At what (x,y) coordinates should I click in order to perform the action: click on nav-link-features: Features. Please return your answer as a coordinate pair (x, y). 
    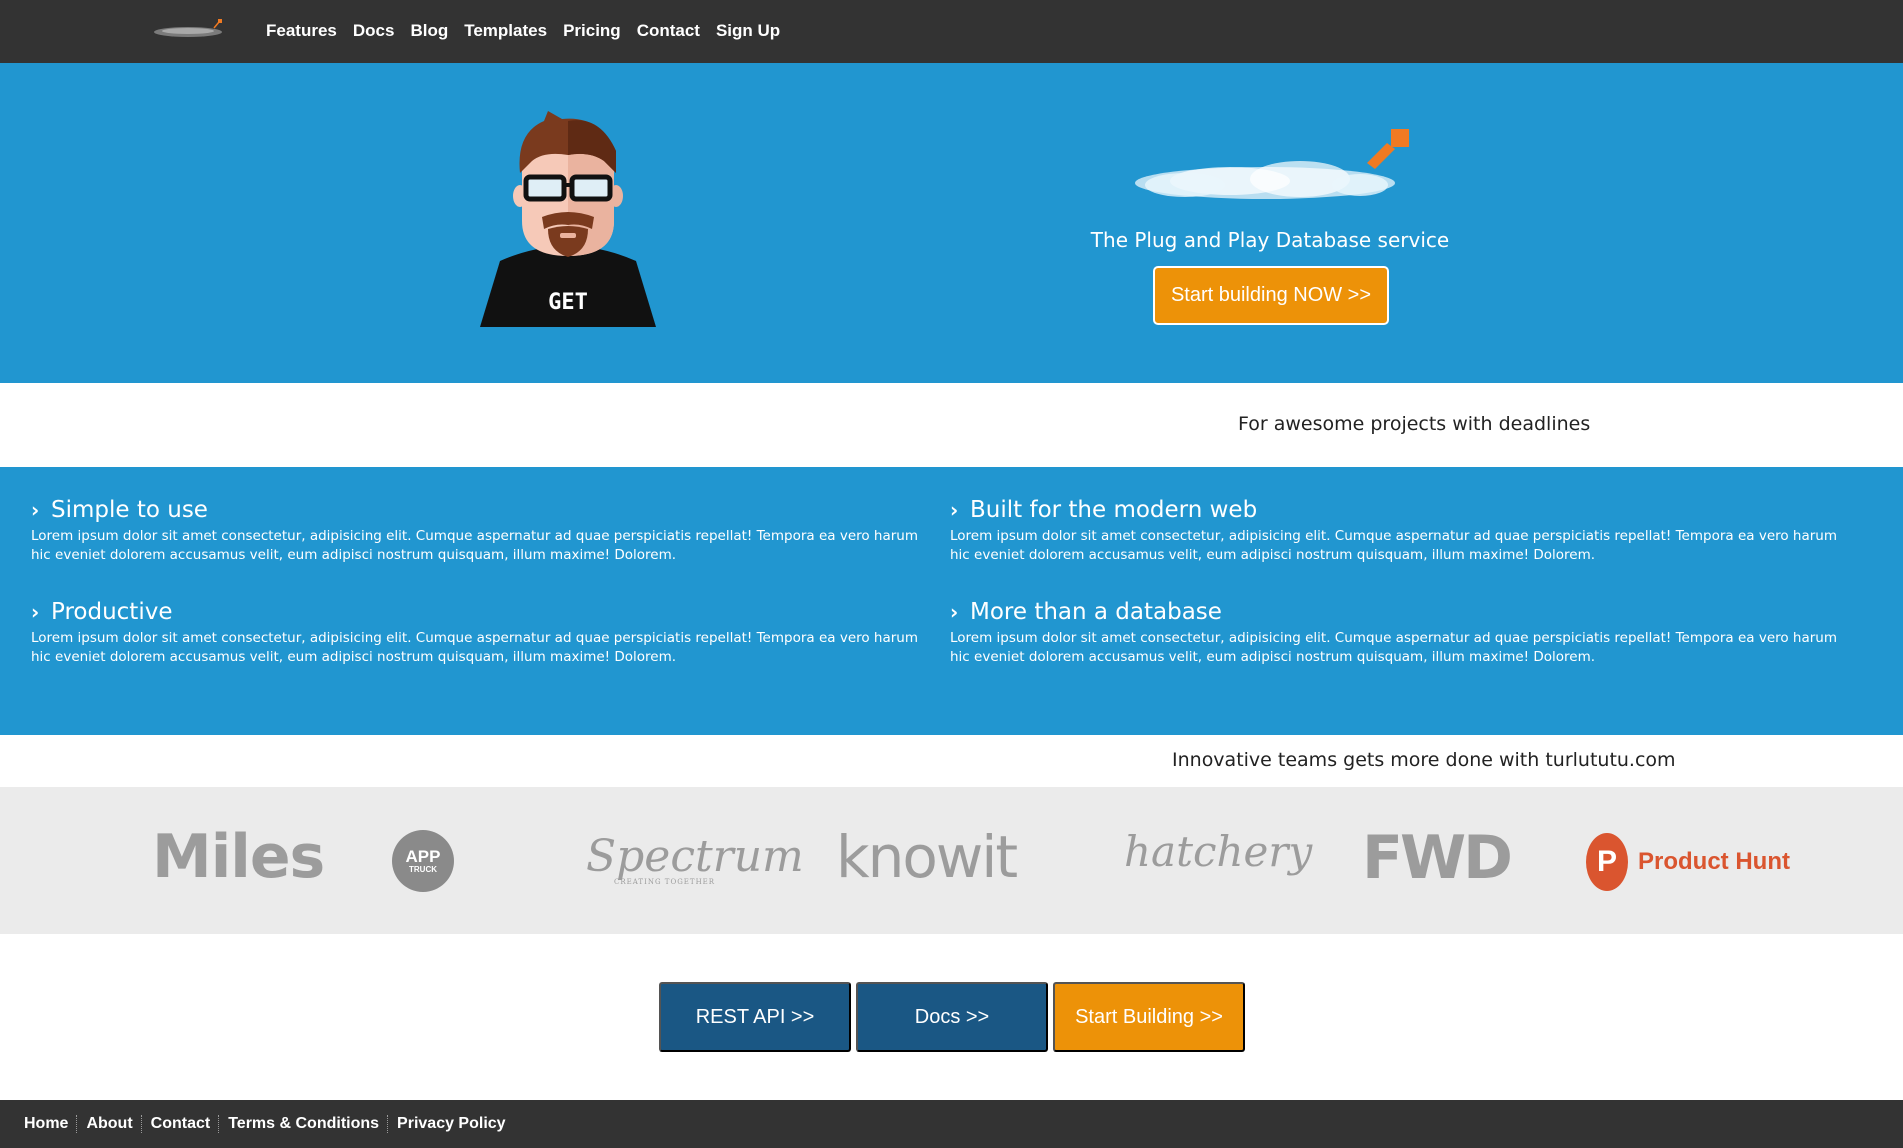
    Looking at the image, I should click on (301, 30).